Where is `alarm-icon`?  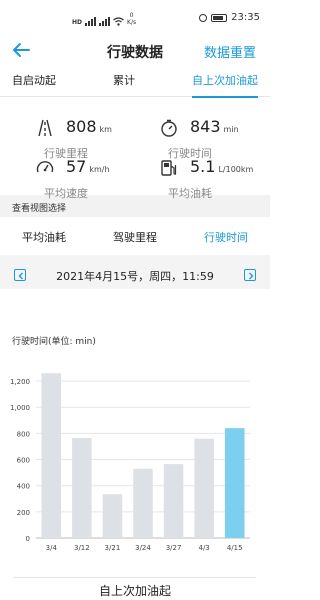 alarm-icon is located at coordinates (203, 17).